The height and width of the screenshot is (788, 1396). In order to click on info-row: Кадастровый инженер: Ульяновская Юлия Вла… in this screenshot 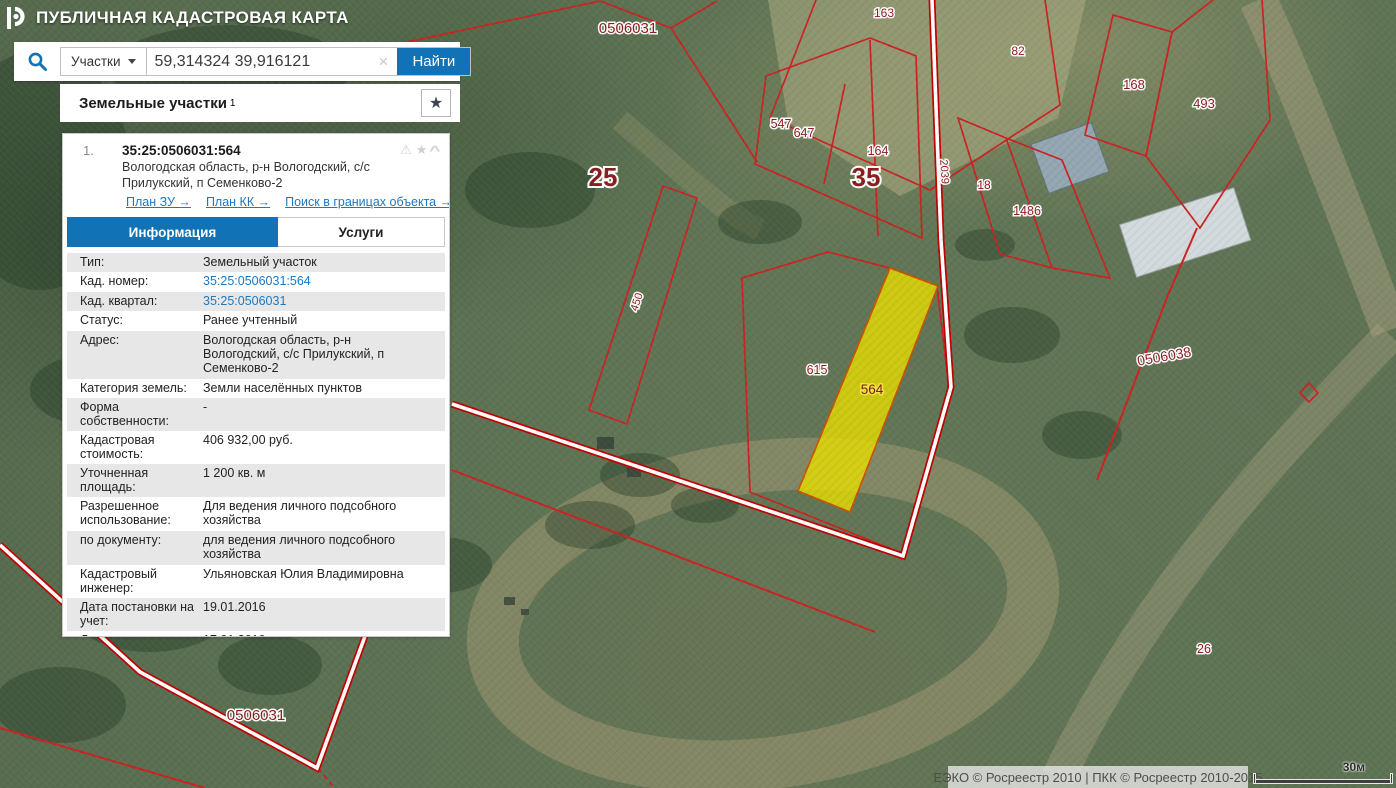, I will do `click(256, 581)`.